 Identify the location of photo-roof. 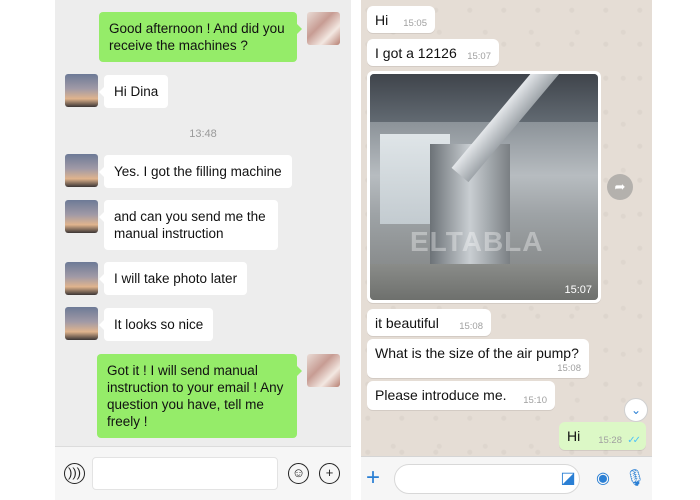
(484, 98).